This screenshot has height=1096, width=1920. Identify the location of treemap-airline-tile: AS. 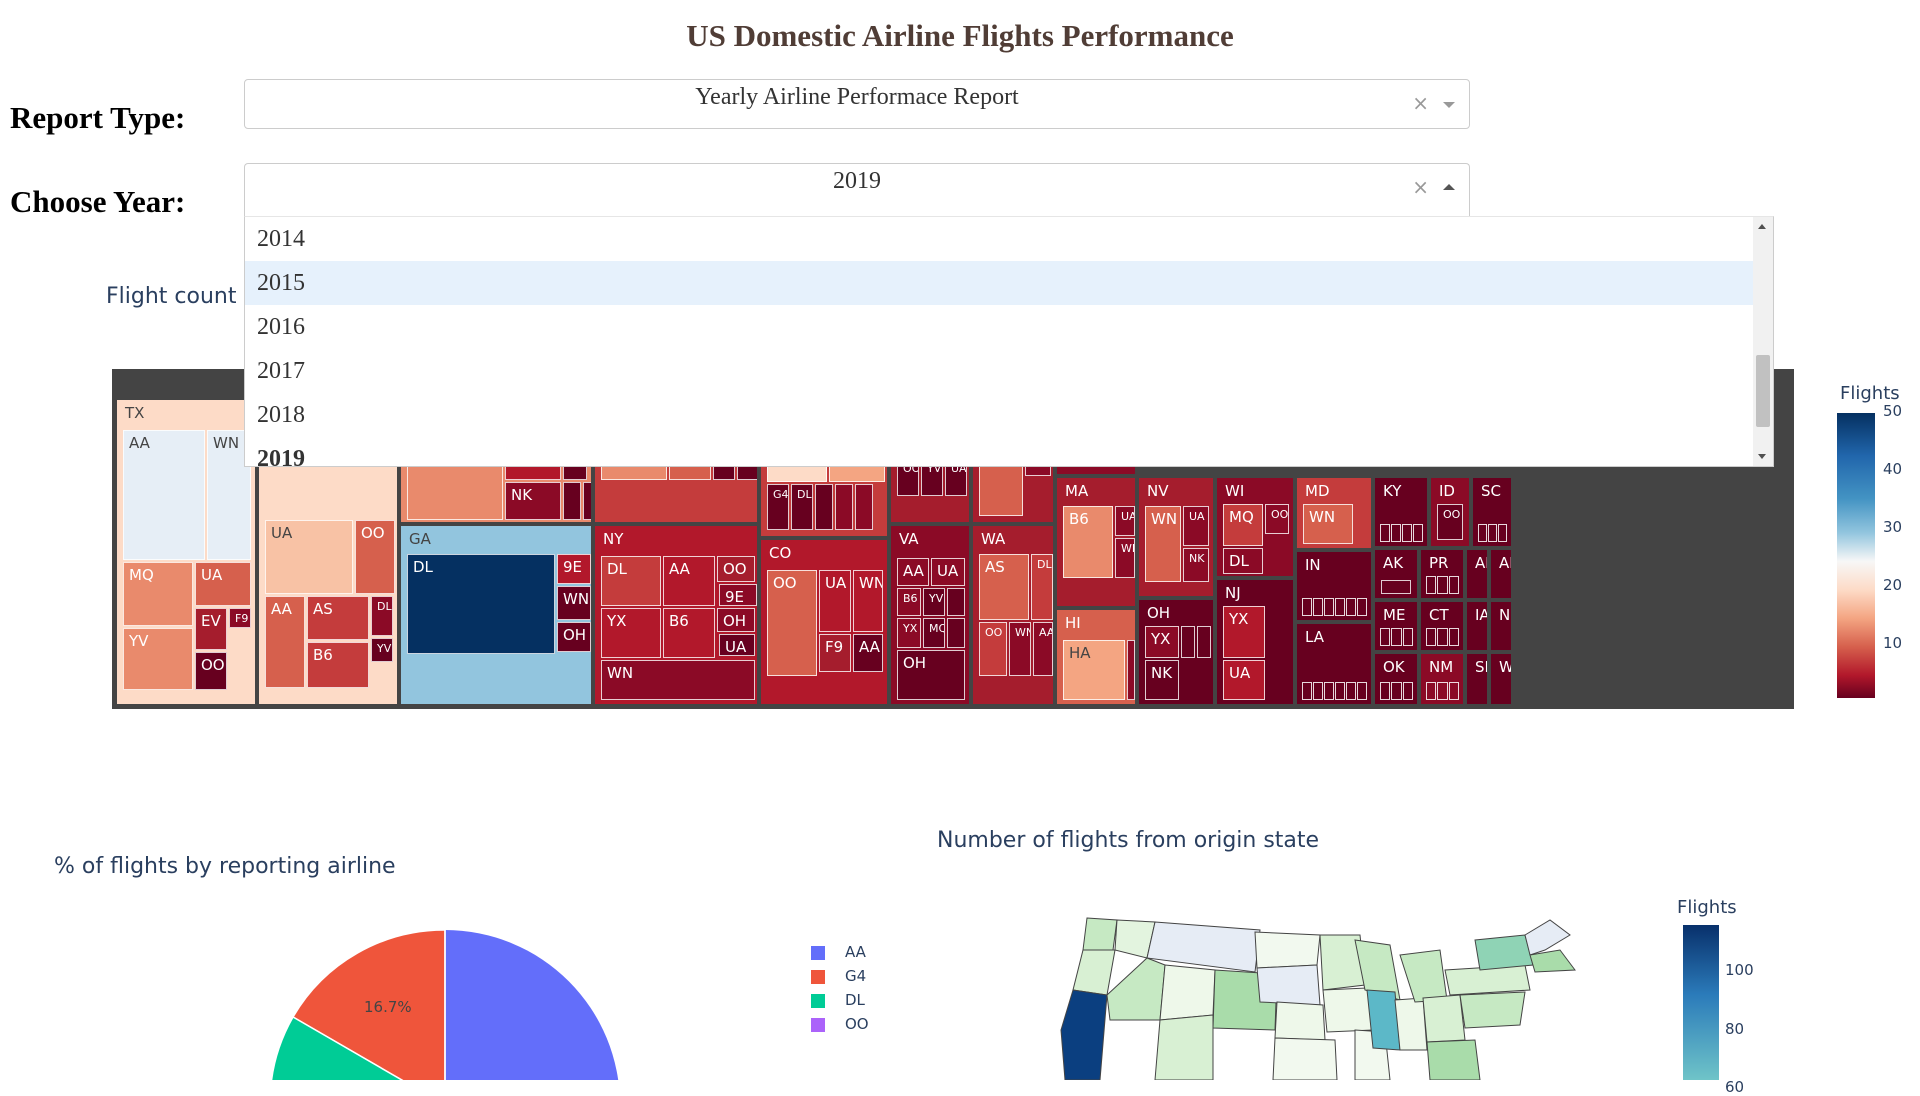
(338, 618).